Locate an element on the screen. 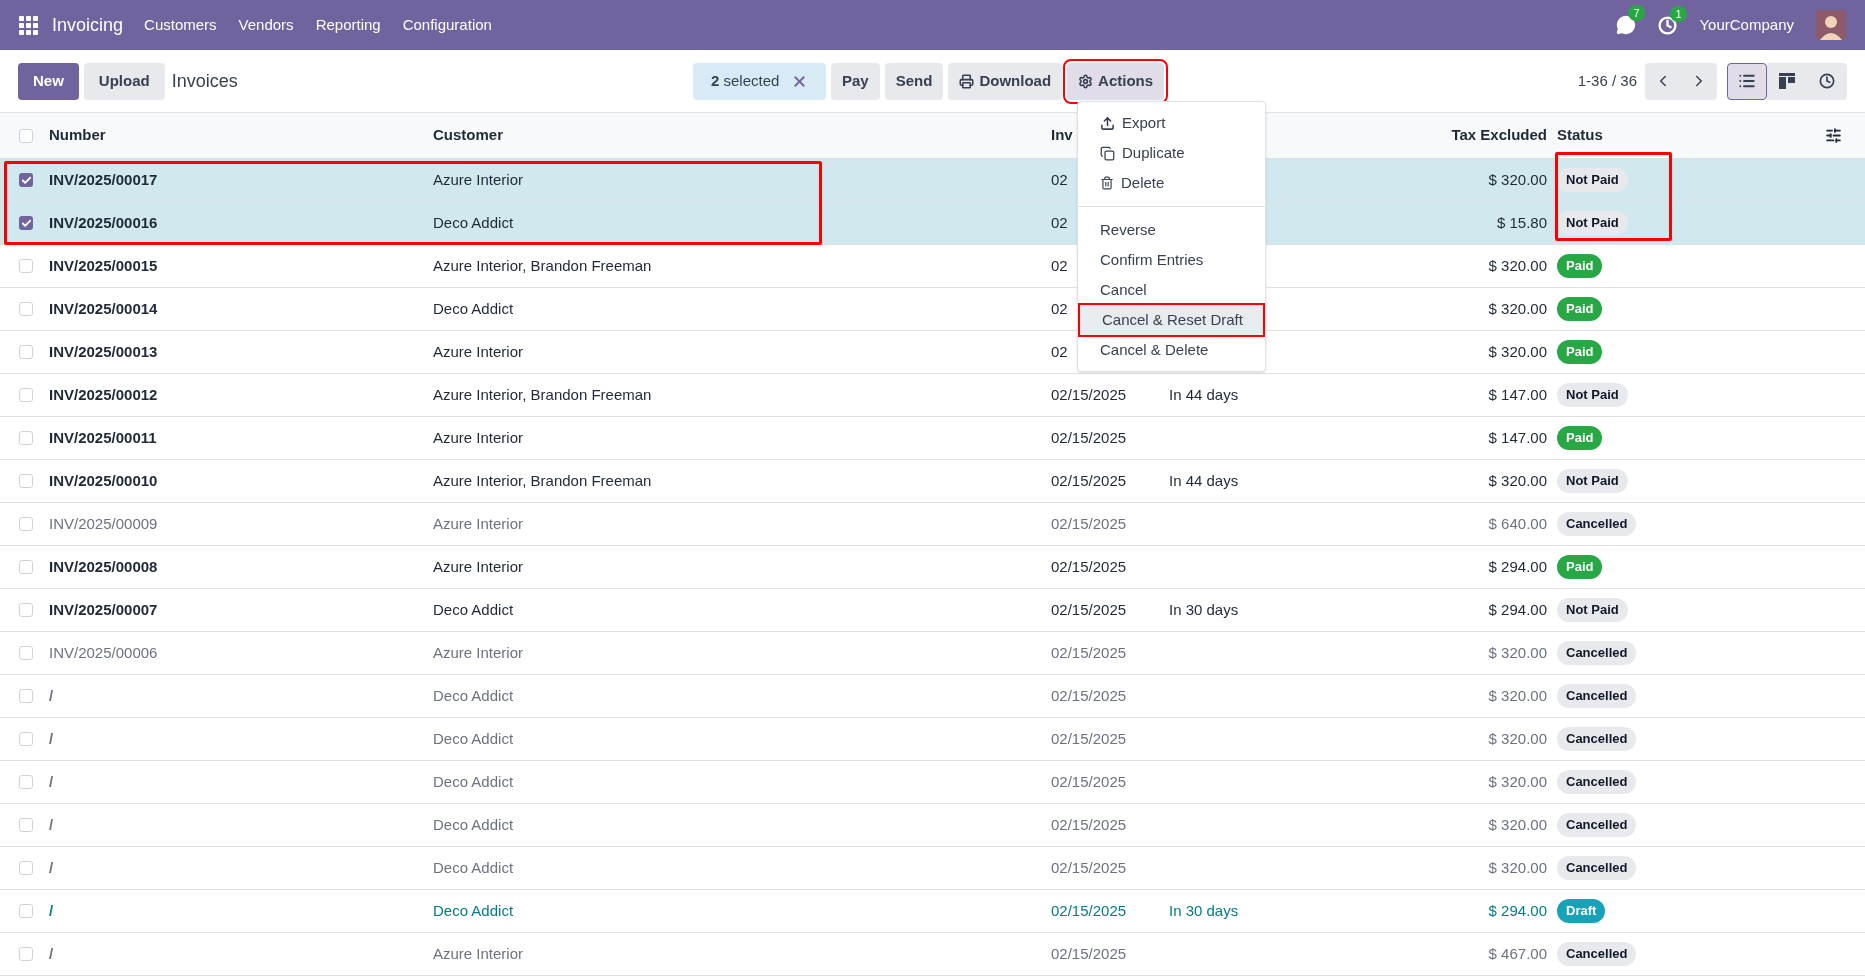 The height and width of the screenshot is (976, 1865). menu-item: Cancel & Delete is located at coordinates (1171, 350).